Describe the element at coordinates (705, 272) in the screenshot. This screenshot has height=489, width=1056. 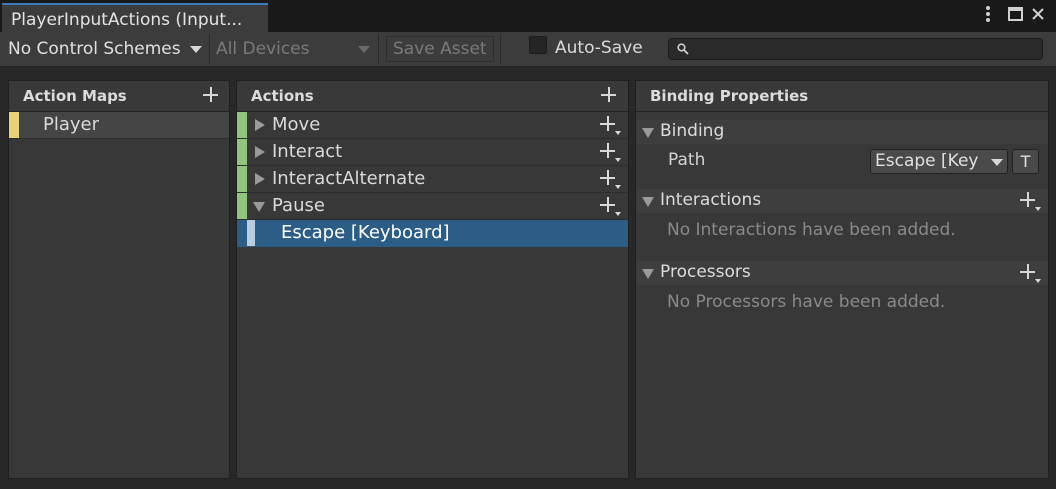
I see `processors-section-label: Processors` at that location.